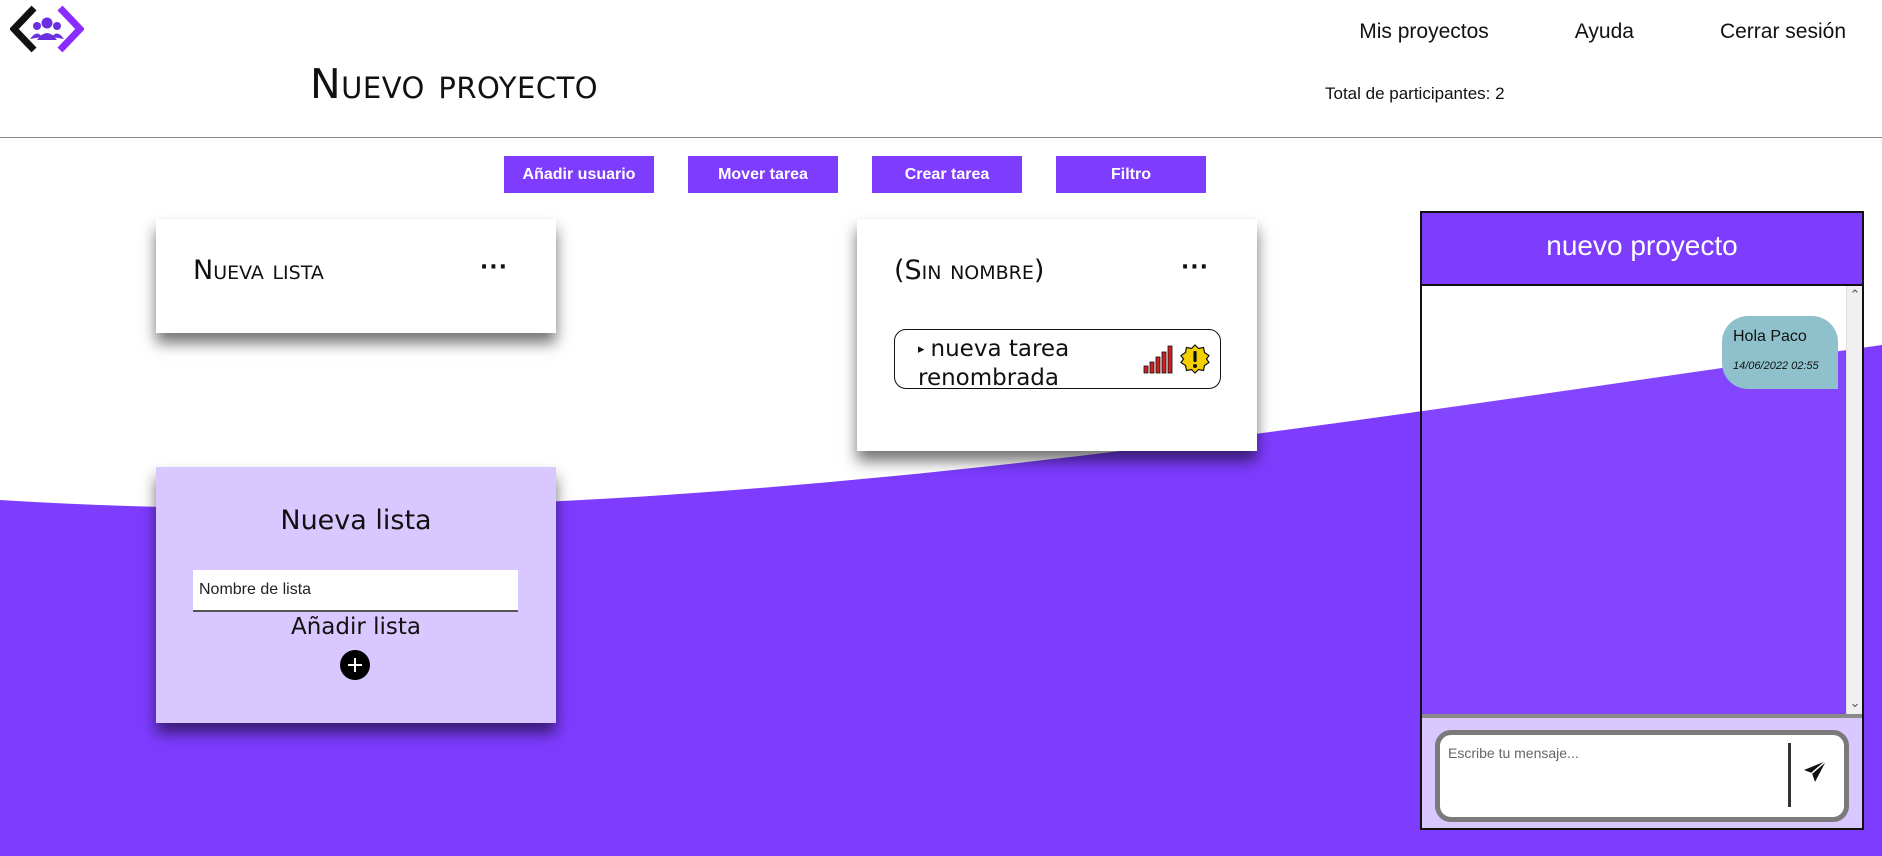 This screenshot has height=856, width=1882. I want to click on nav-my-projects-link: Mis proyectos, so click(1424, 32).